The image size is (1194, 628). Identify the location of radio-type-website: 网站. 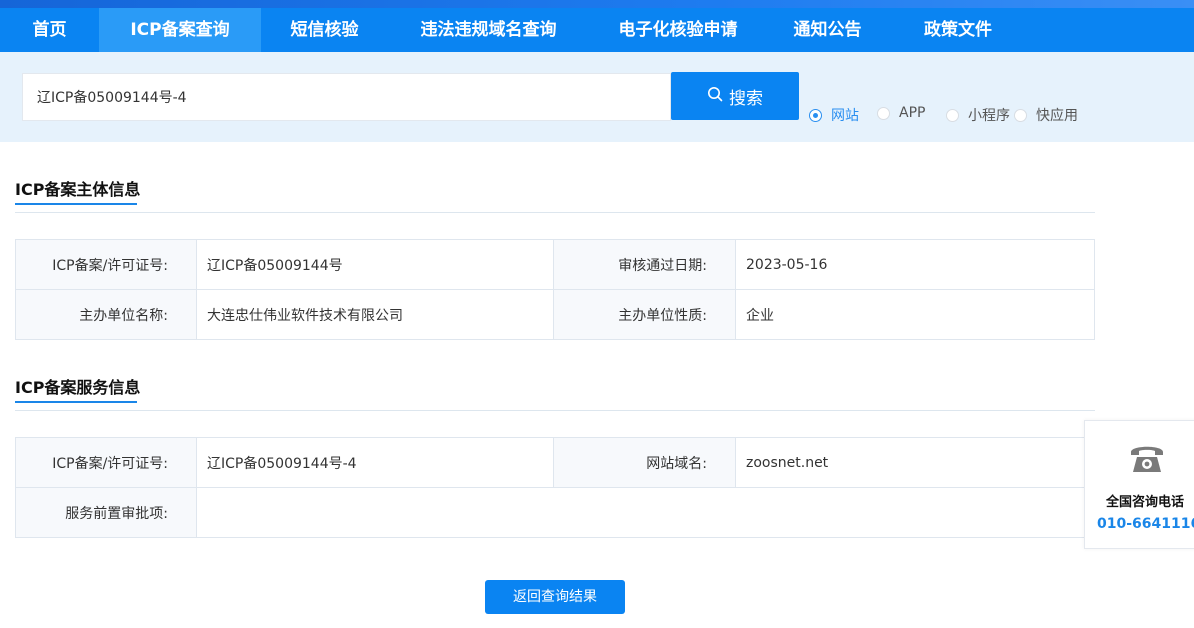
(834, 115).